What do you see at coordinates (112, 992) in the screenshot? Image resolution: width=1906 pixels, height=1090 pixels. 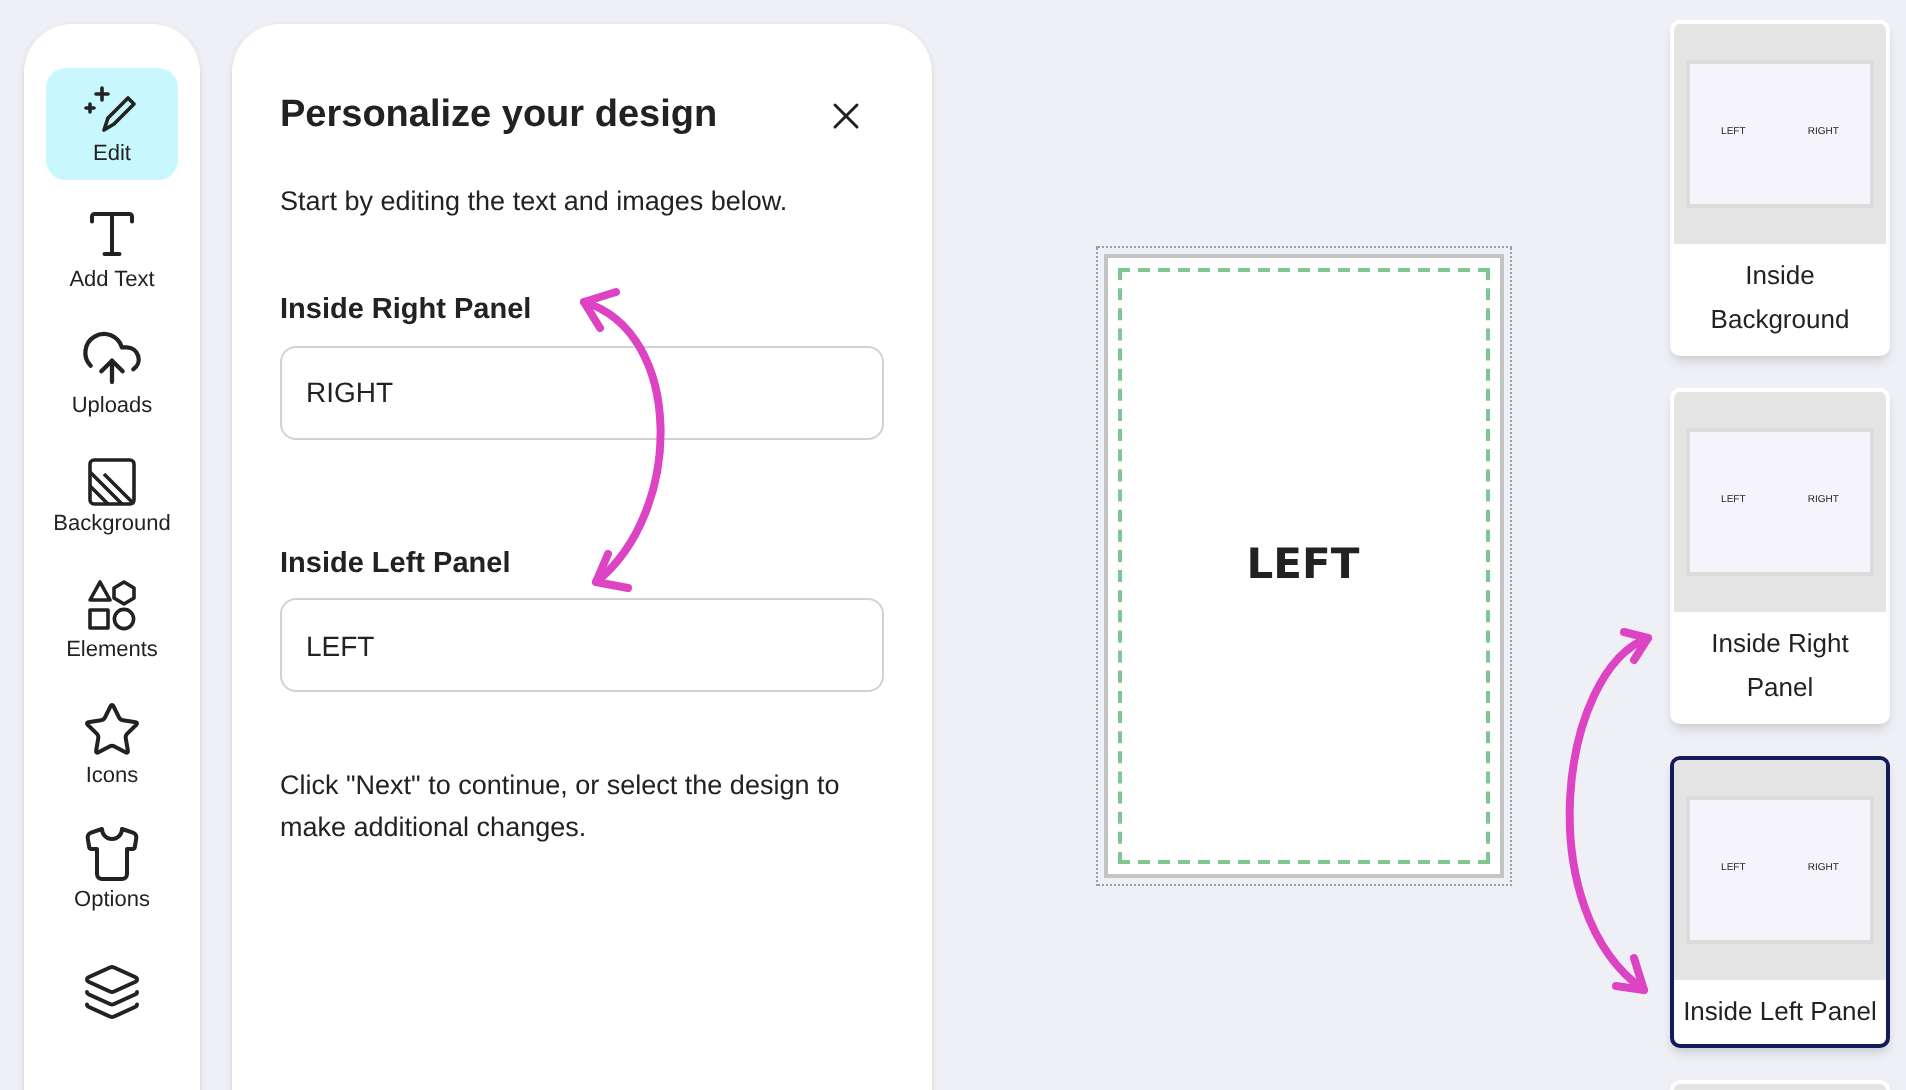 I see `layers-icon` at bounding box center [112, 992].